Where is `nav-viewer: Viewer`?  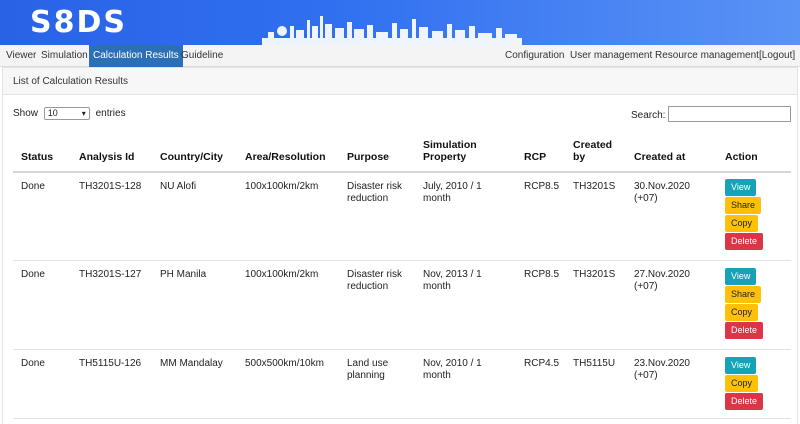
nav-viewer: Viewer is located at coordinates (21, 56).